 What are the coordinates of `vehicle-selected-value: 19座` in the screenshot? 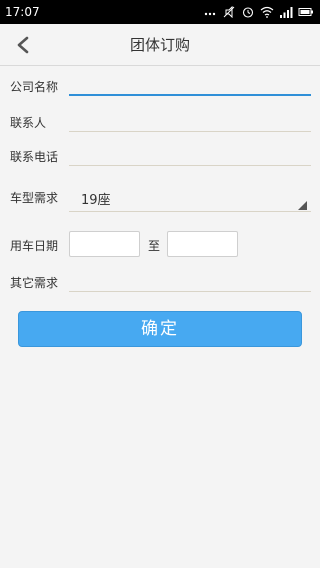 It's located at (96, 200).